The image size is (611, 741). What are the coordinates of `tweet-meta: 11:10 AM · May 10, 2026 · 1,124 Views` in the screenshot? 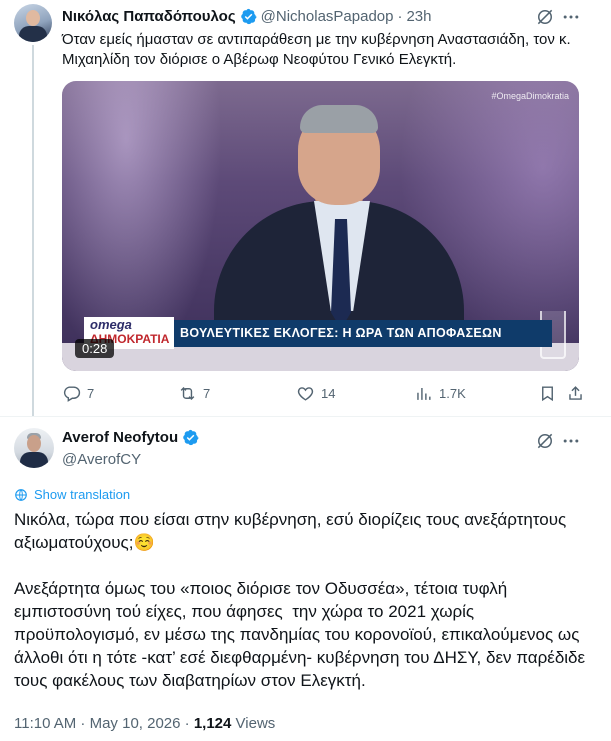 It's located at (144, 723).